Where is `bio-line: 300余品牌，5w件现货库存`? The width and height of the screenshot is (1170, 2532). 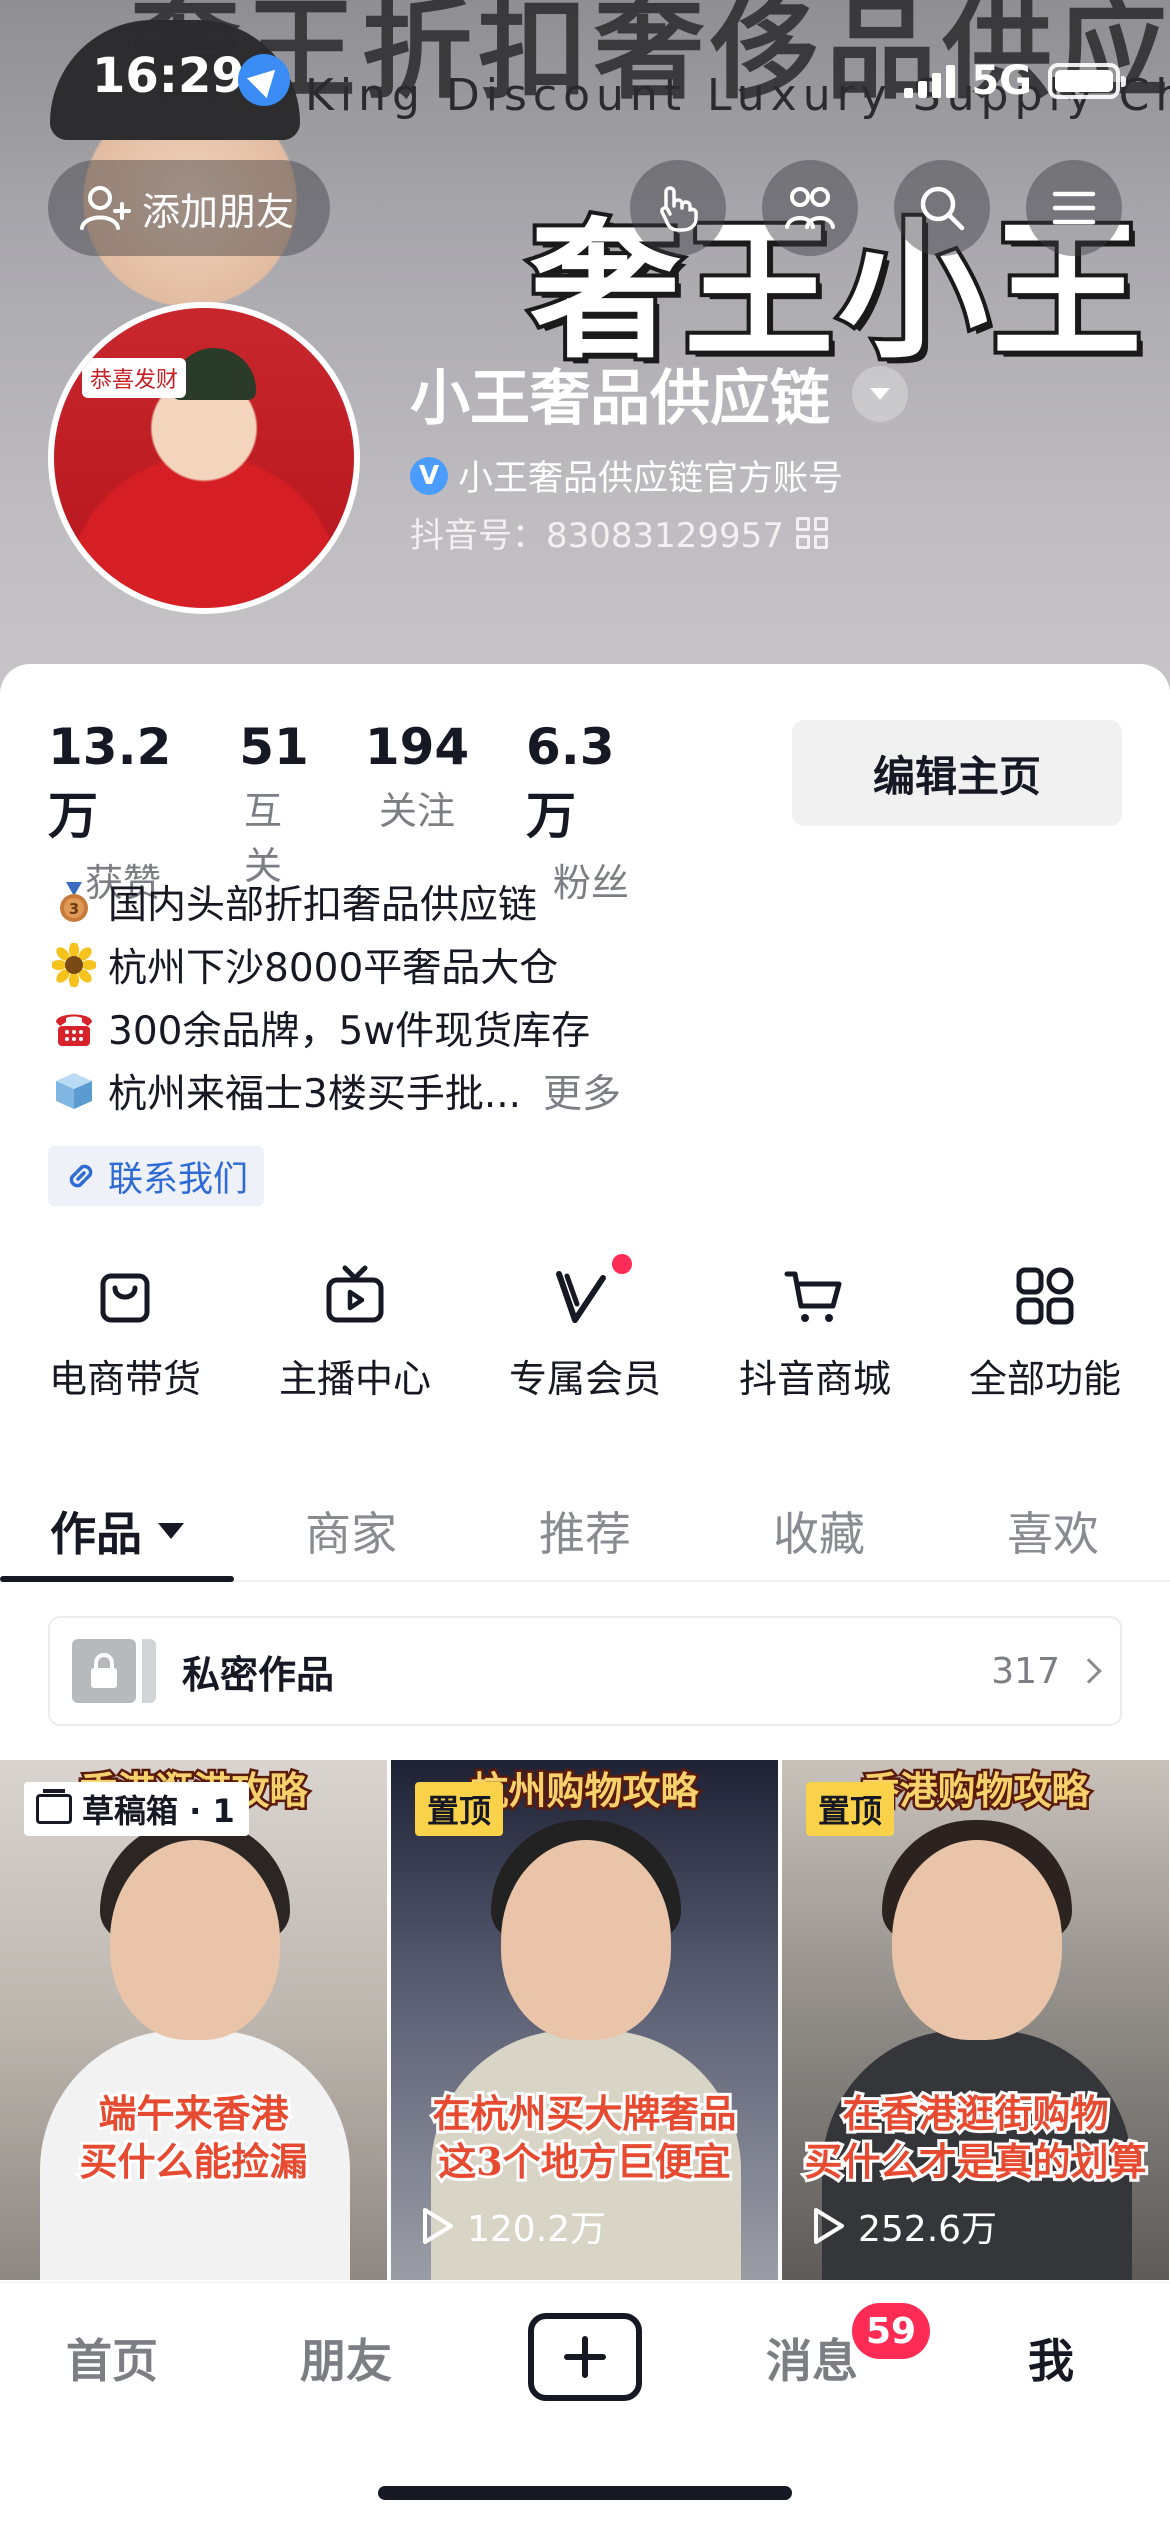
bio-line: 300余品牌，5w件现货库存 is located at coordinates (336, 1027).